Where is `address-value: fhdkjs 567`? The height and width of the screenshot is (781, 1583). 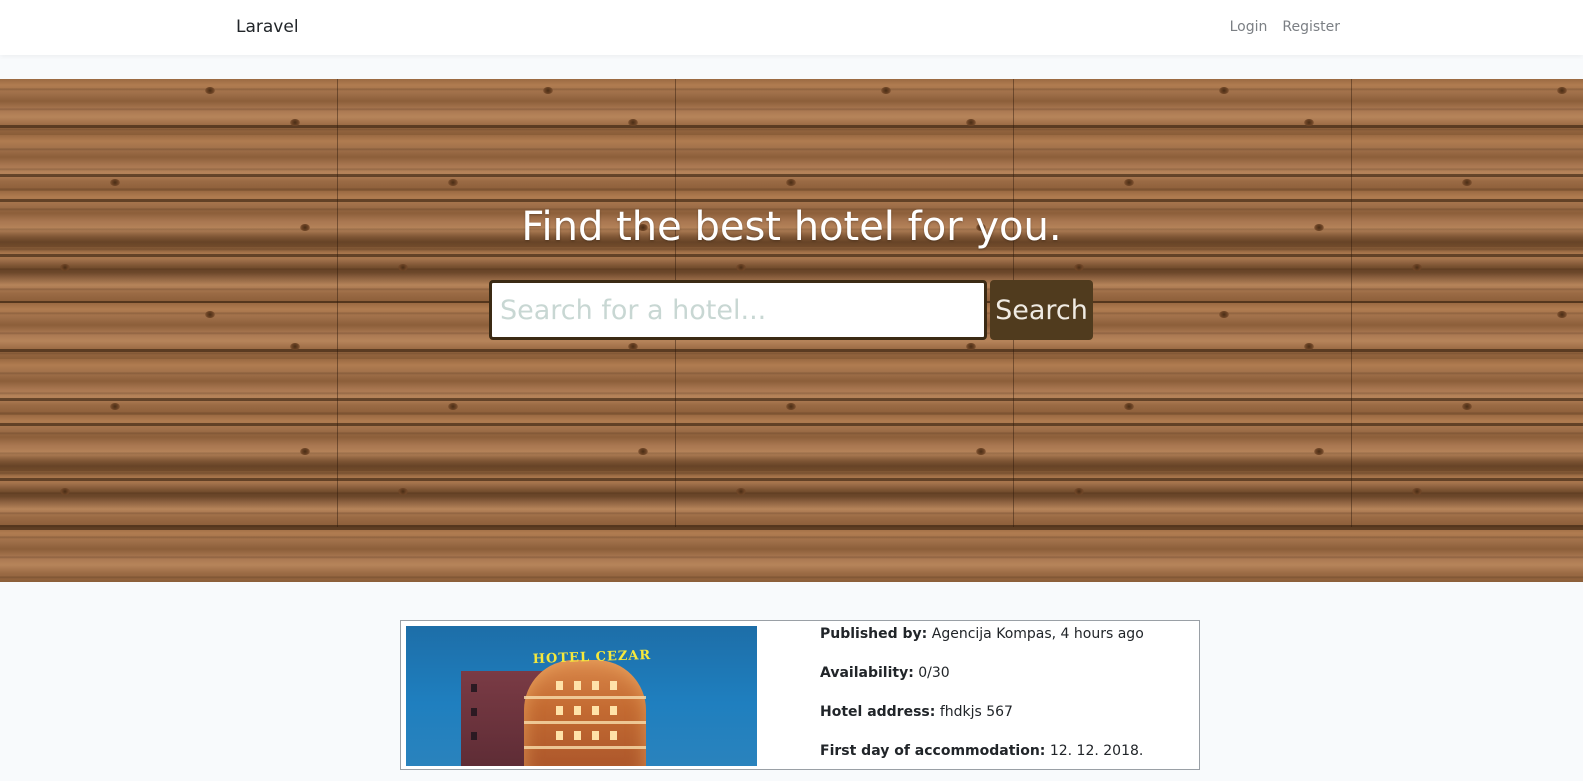
address-value: fhdkjs 567 is located at coordinates (976, 712).